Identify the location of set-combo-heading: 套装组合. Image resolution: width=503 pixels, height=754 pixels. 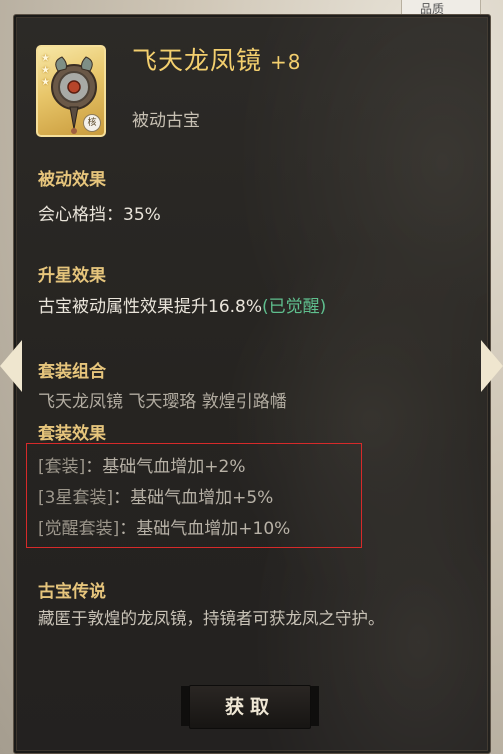
(72, 372).